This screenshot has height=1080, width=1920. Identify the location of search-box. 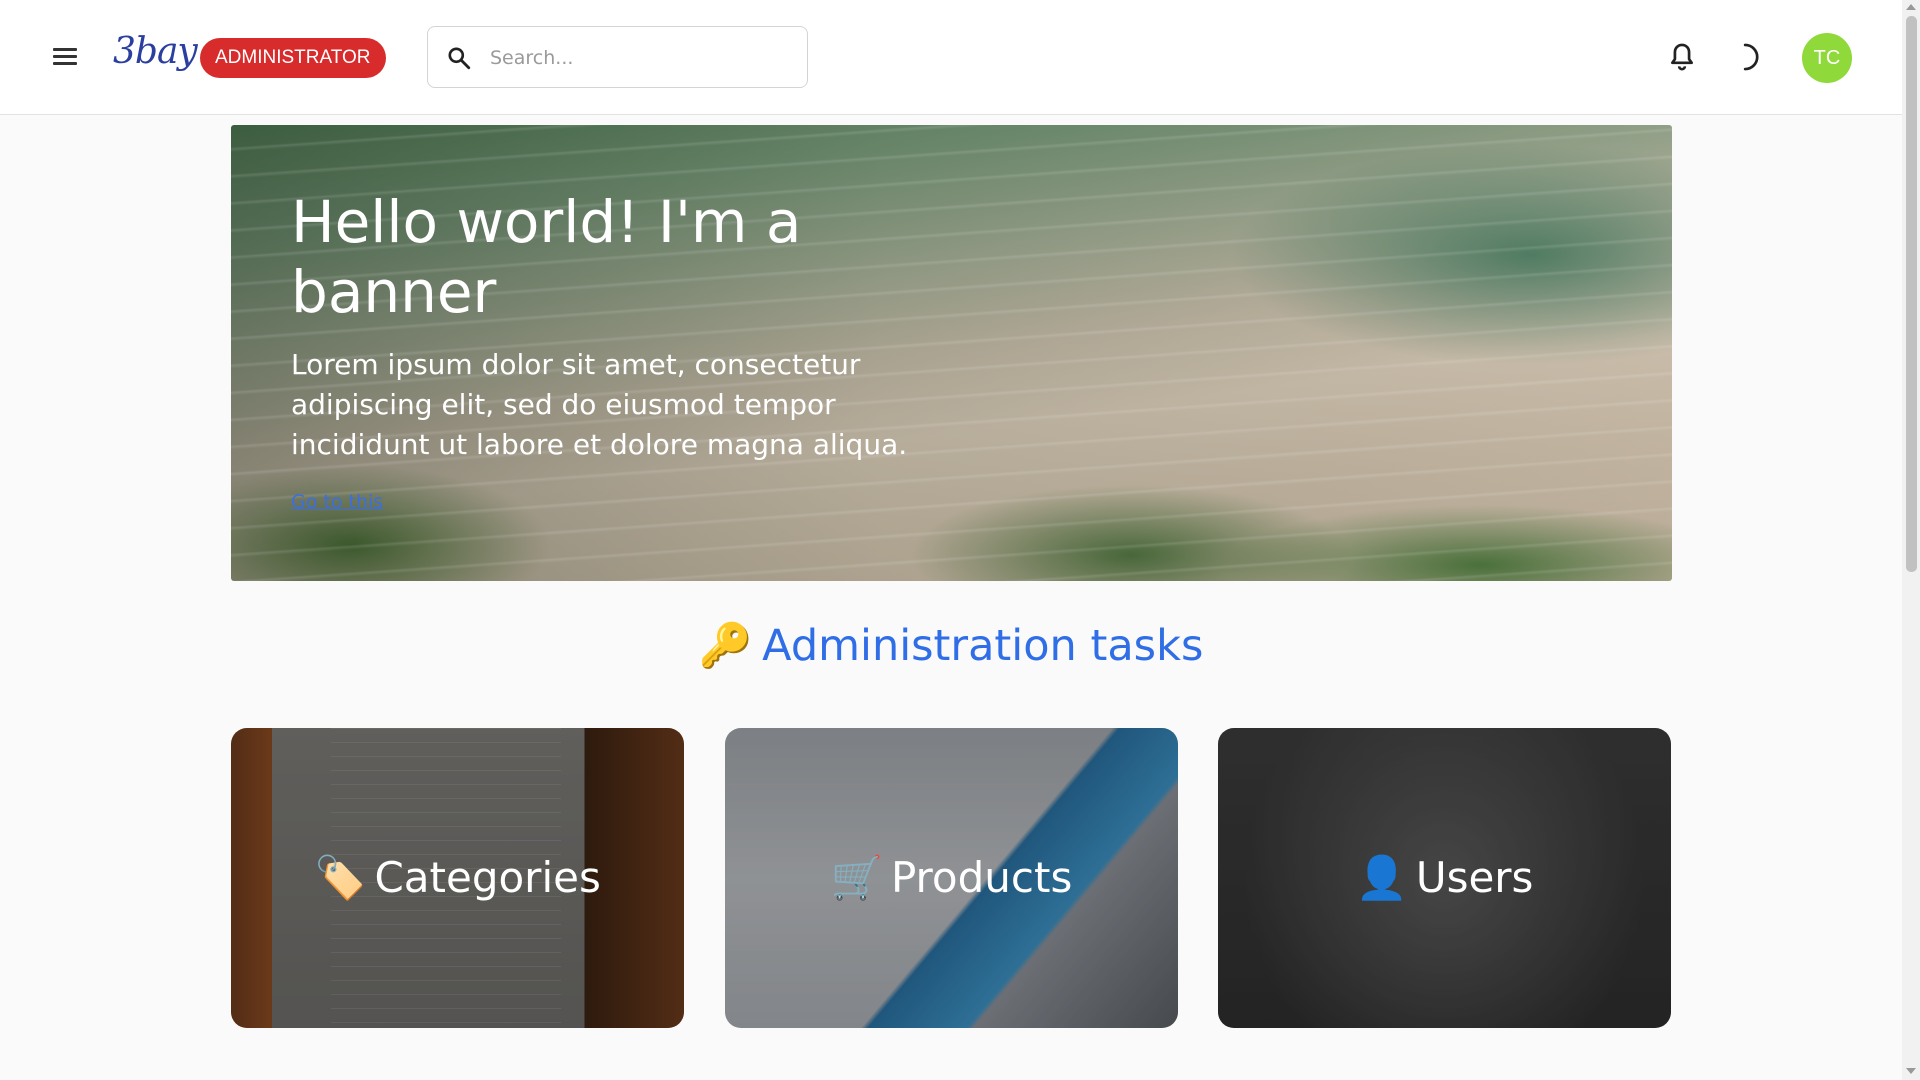
(617, 57).